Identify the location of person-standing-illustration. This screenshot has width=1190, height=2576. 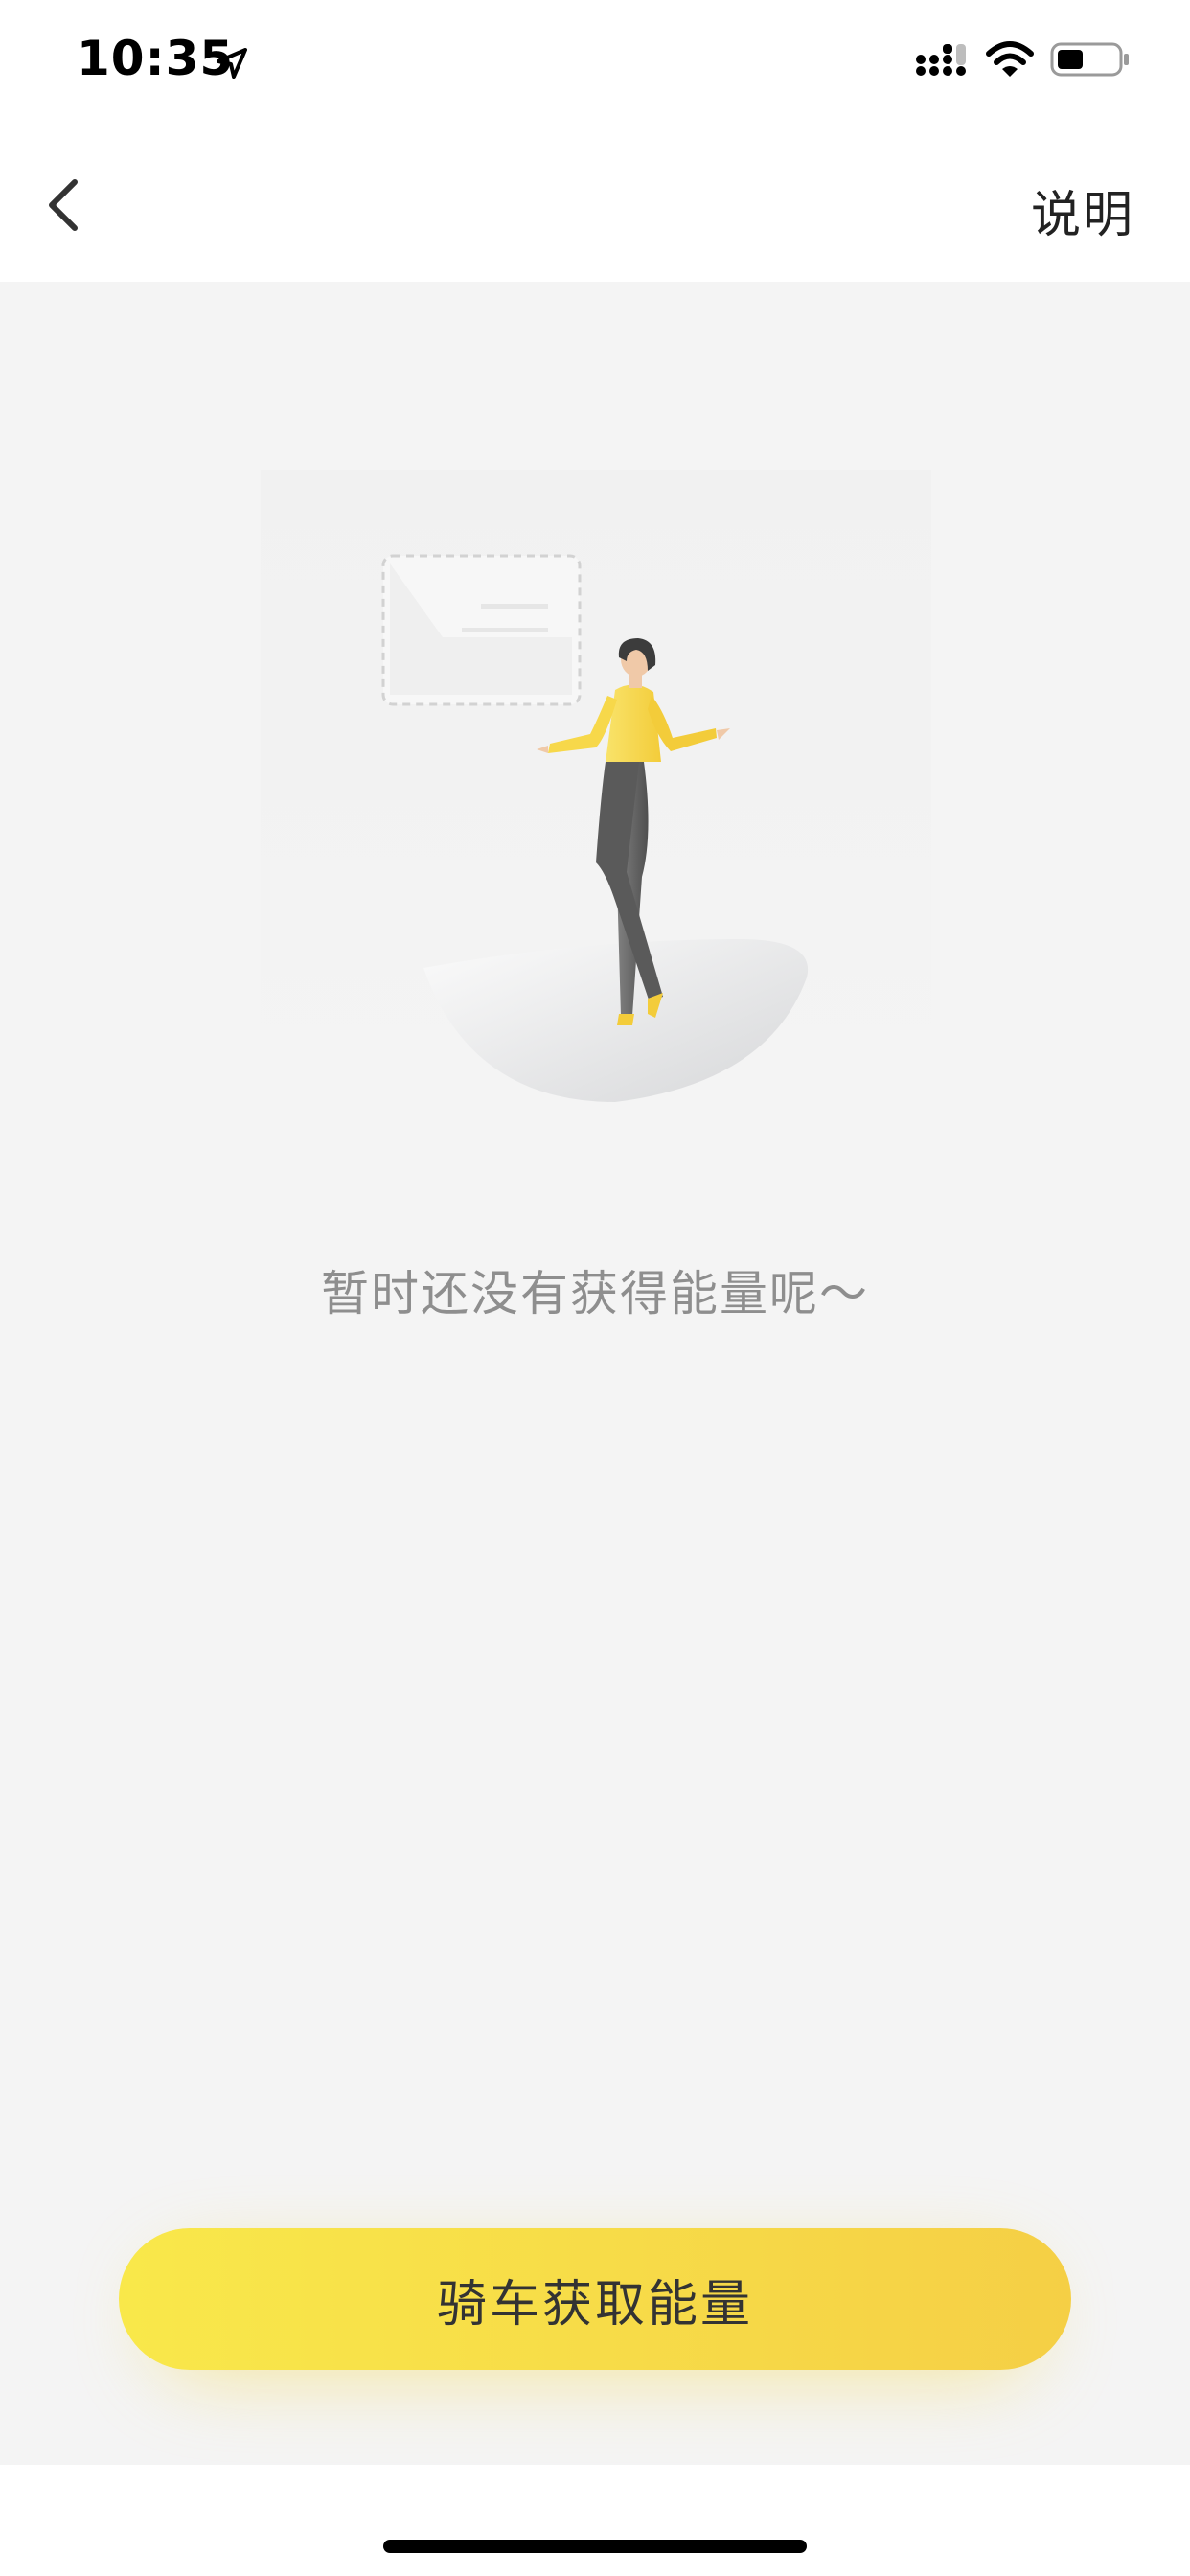
(596, 805).